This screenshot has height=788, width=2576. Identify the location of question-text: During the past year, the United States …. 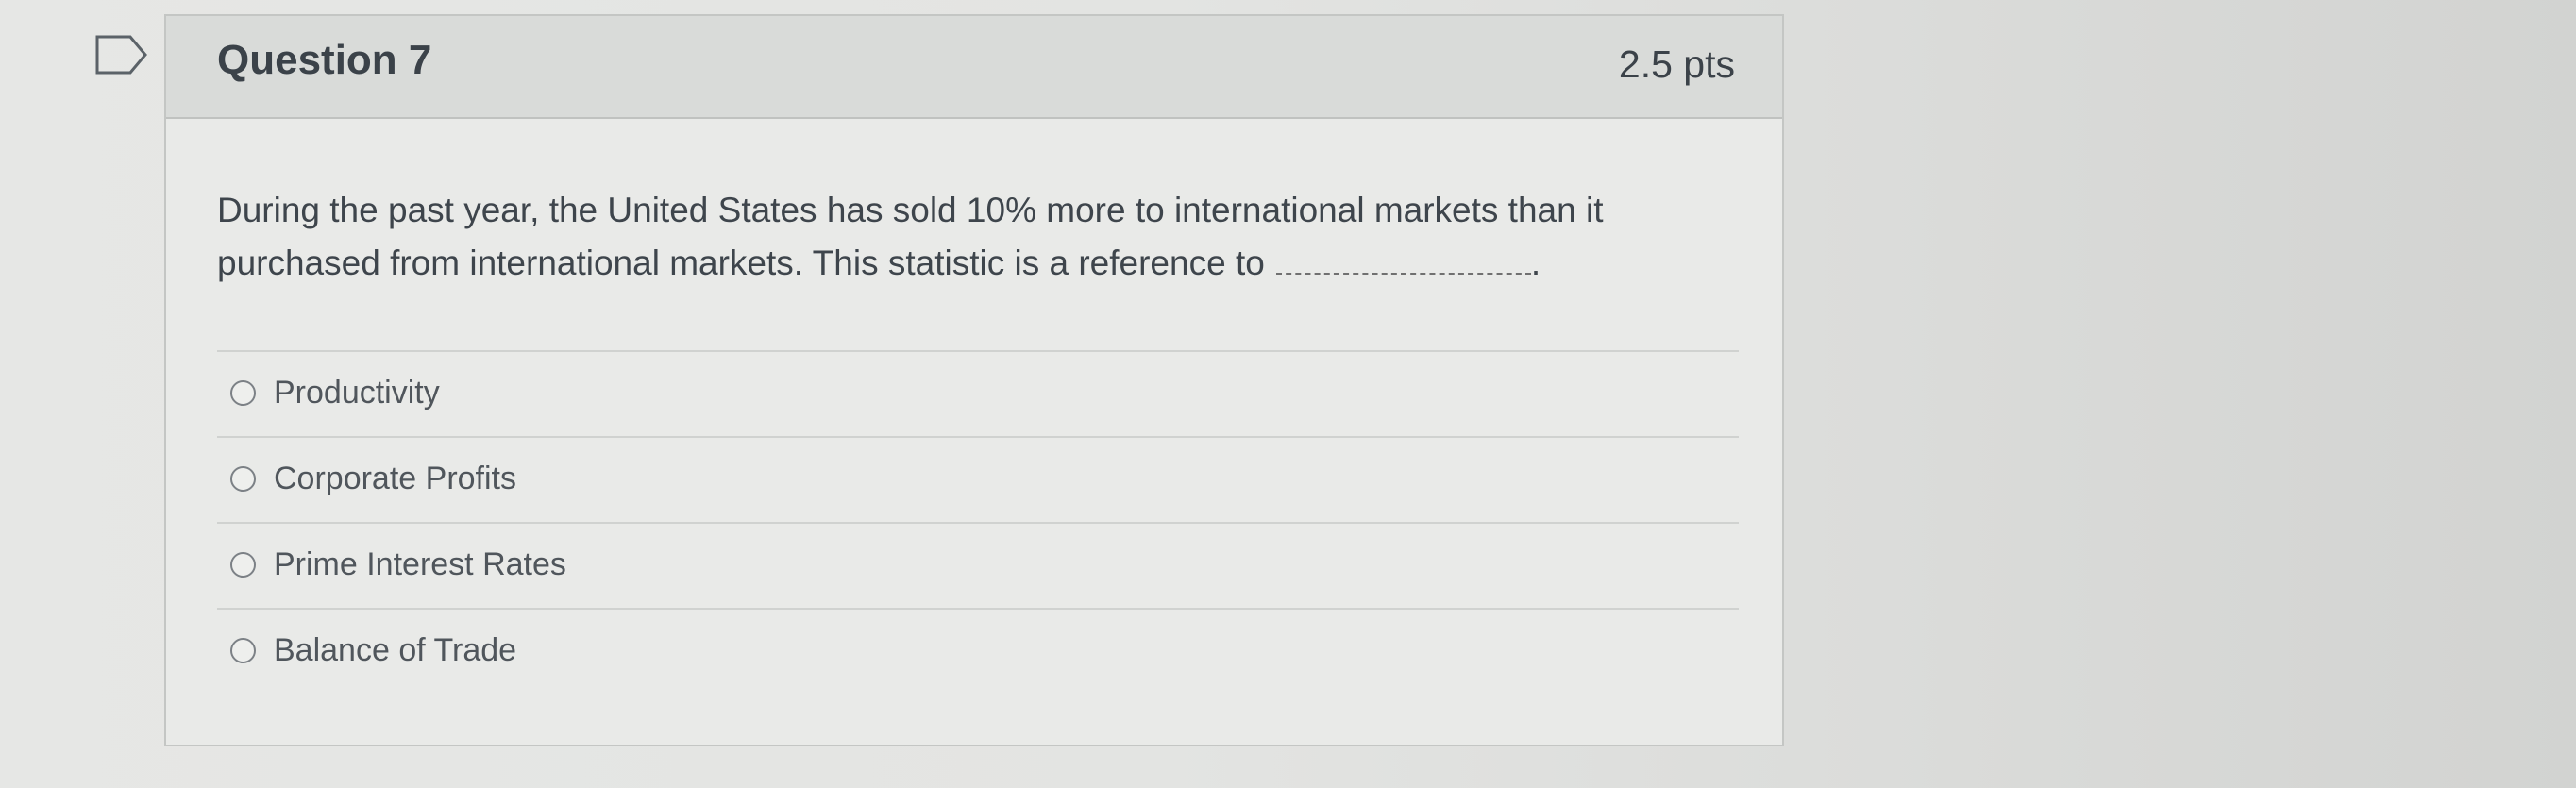
(982, 237).